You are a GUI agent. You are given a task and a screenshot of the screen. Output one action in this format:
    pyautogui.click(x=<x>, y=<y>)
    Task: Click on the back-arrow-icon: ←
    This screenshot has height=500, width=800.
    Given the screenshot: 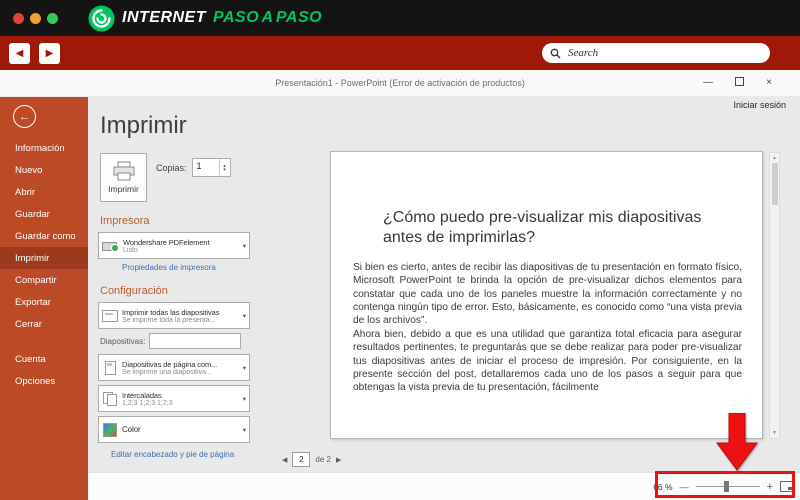 What is the action you would take?
    pyautogui.click(x=24, y=116)
    